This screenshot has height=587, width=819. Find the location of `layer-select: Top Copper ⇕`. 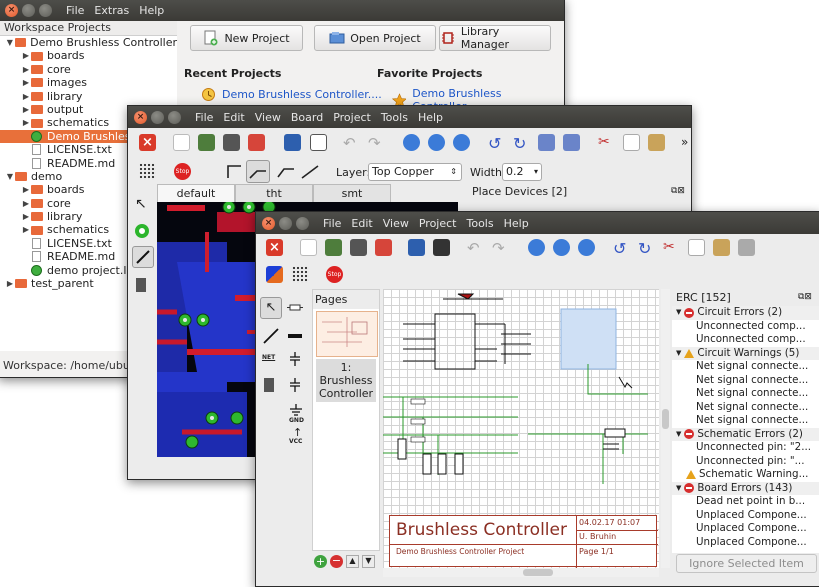

layer-select: Top Copper ⇕ is located at coordinates (415, 172).